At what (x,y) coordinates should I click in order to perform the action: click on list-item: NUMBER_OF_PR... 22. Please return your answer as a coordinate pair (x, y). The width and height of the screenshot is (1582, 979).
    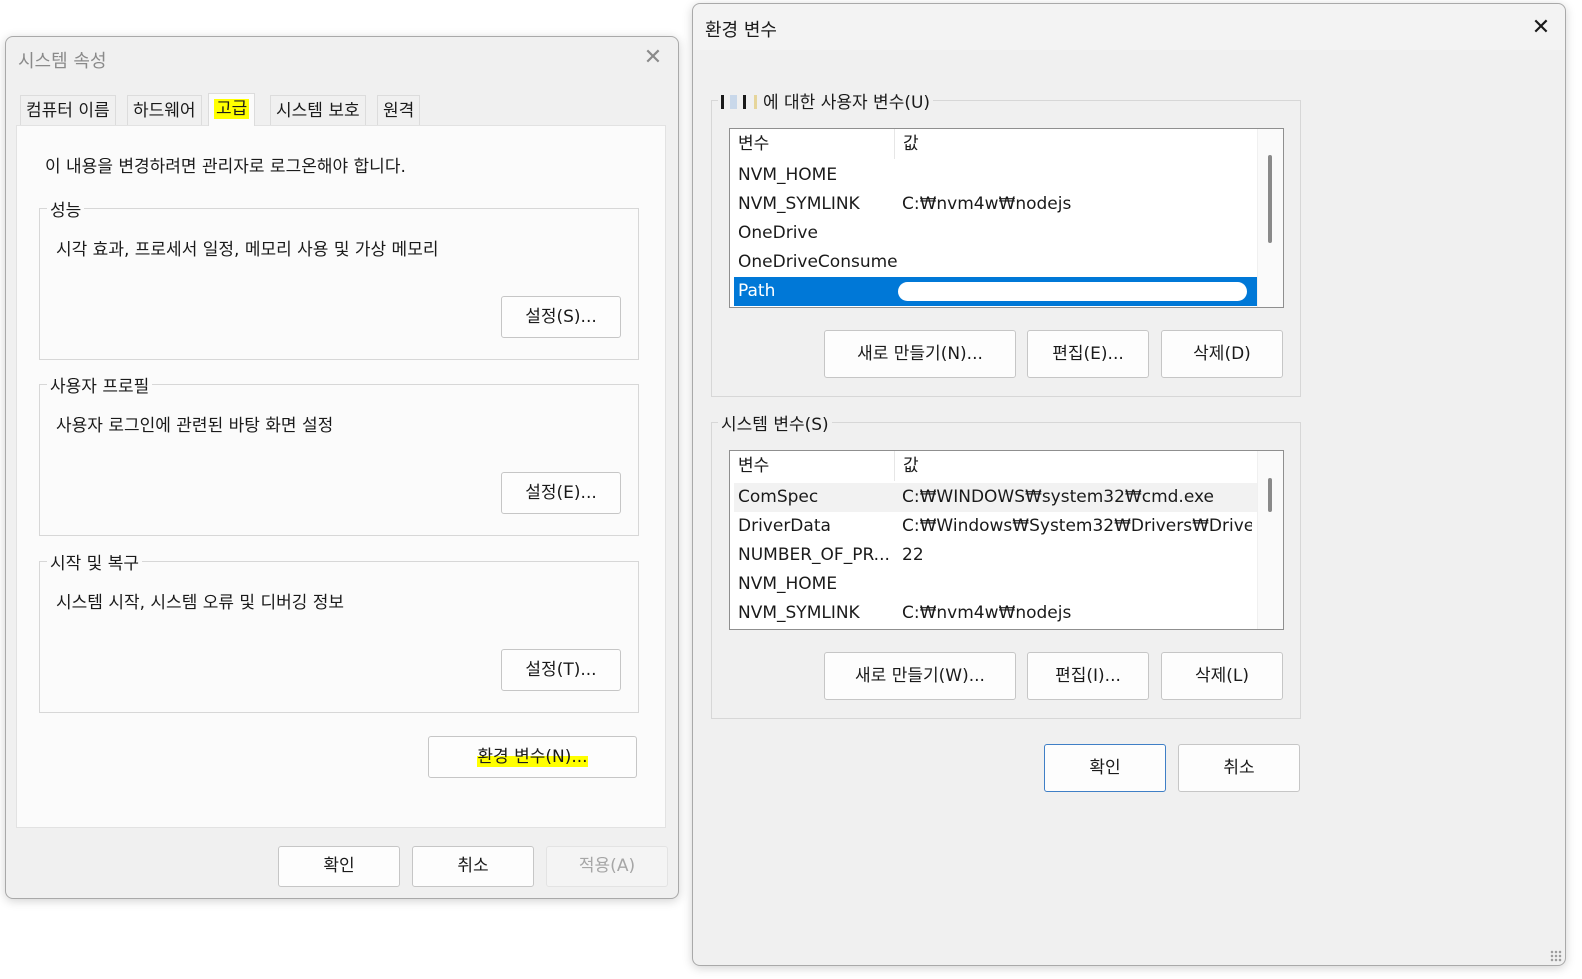
    Looking at the image, I should click on (995, 555).